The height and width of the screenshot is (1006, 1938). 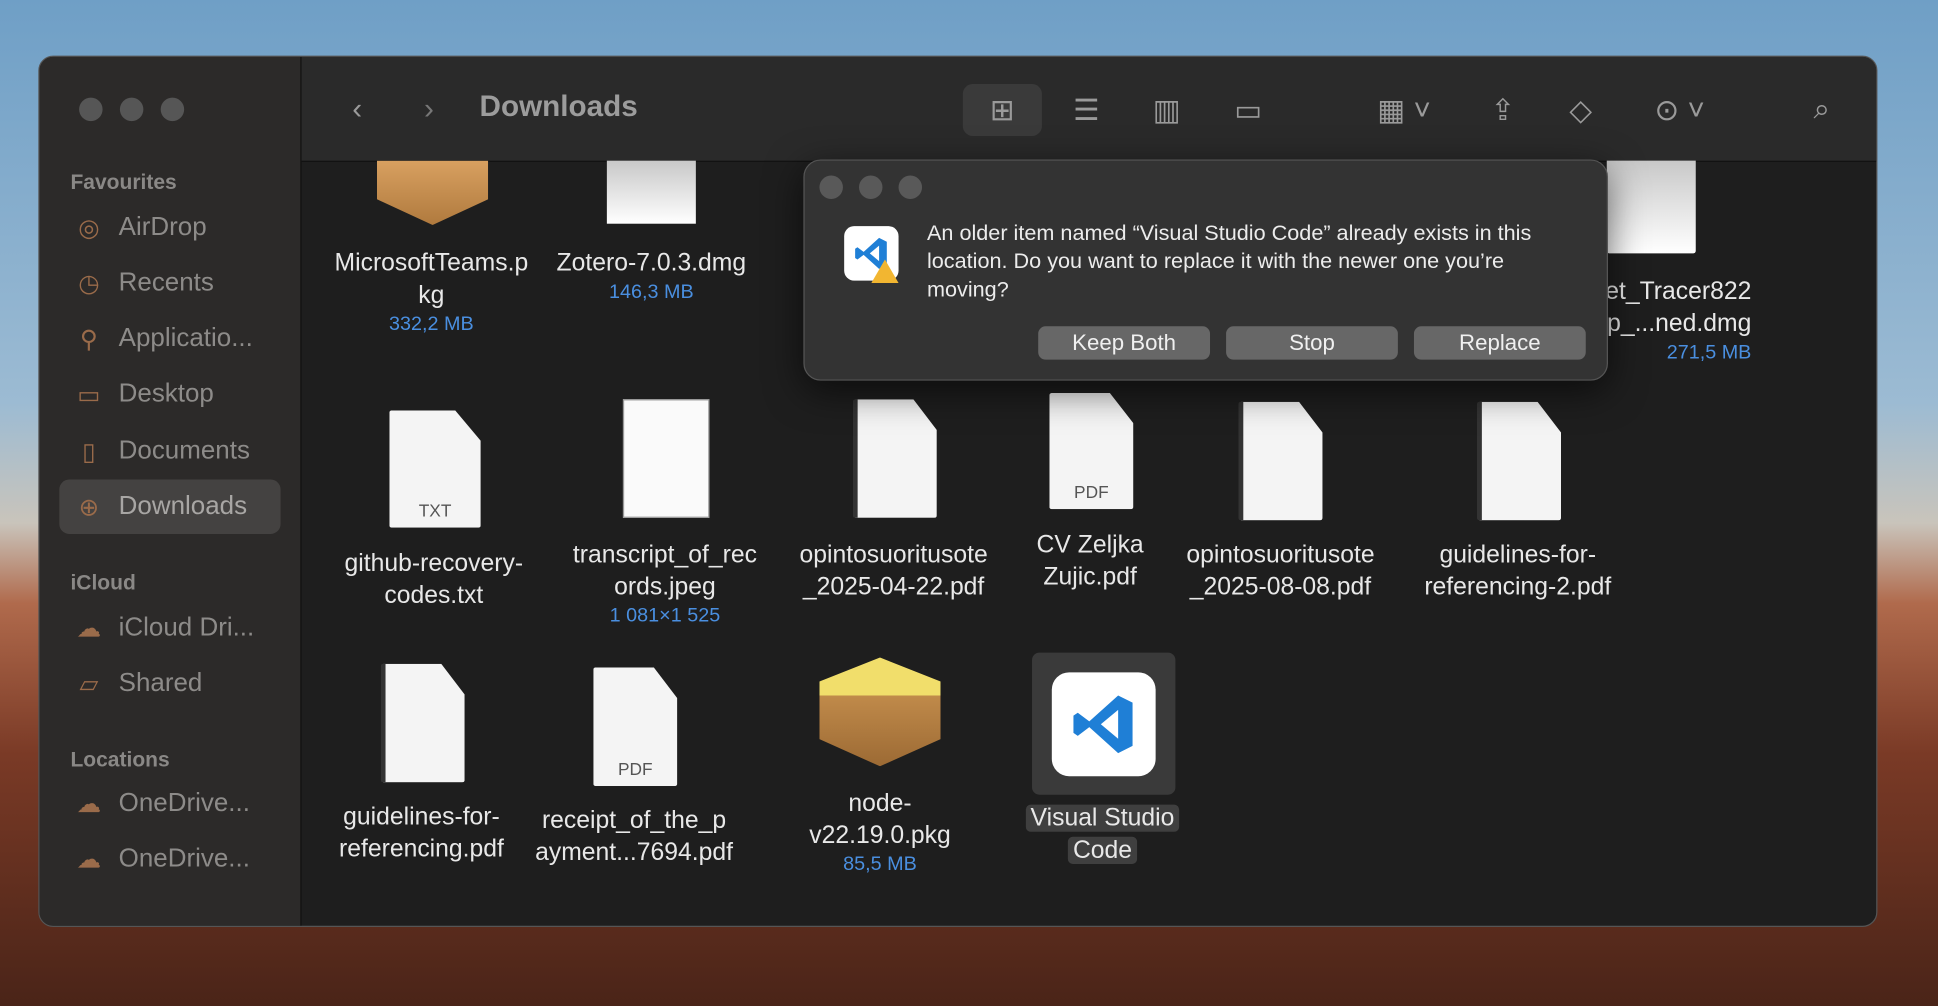 I want to click on selection-highlight, so click(x=1104, y=723).